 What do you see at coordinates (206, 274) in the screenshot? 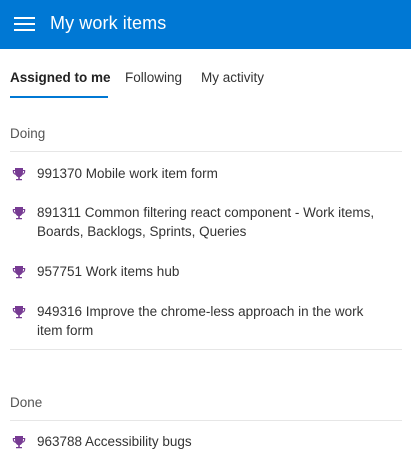
I see `work-item-957751: 957751 Work items hub` at bounding box center [206, 274].